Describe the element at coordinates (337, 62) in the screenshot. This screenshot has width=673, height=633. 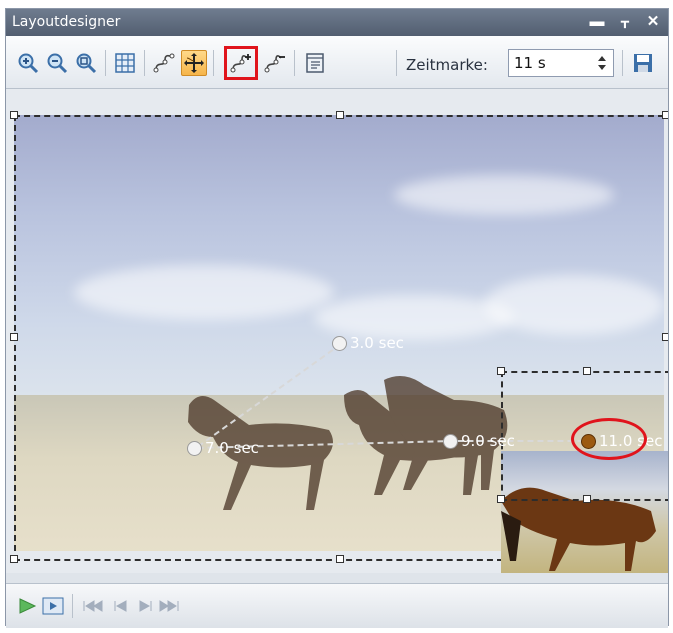
I see `toolbar: Zeitmarke: 11 s` at that location.